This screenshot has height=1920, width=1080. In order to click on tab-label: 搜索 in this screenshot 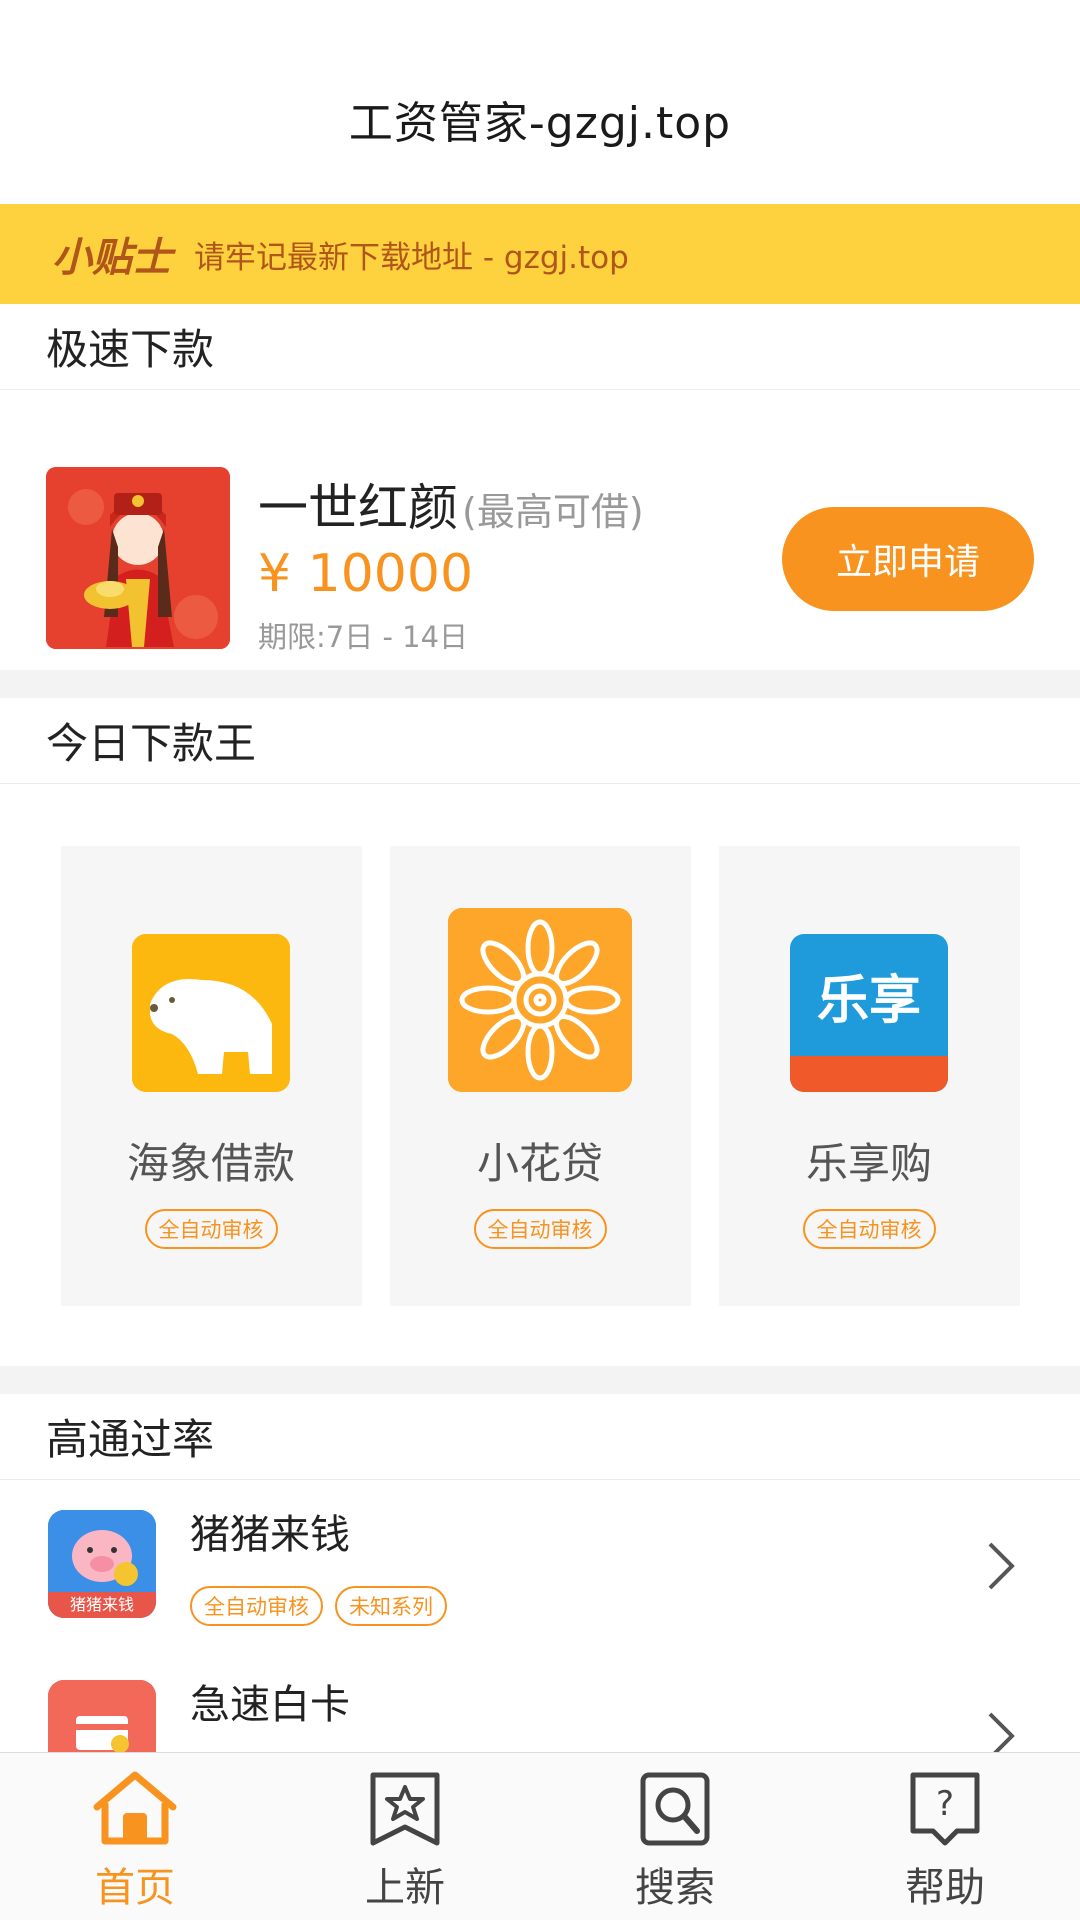, I will do `click(675, 1888)`.